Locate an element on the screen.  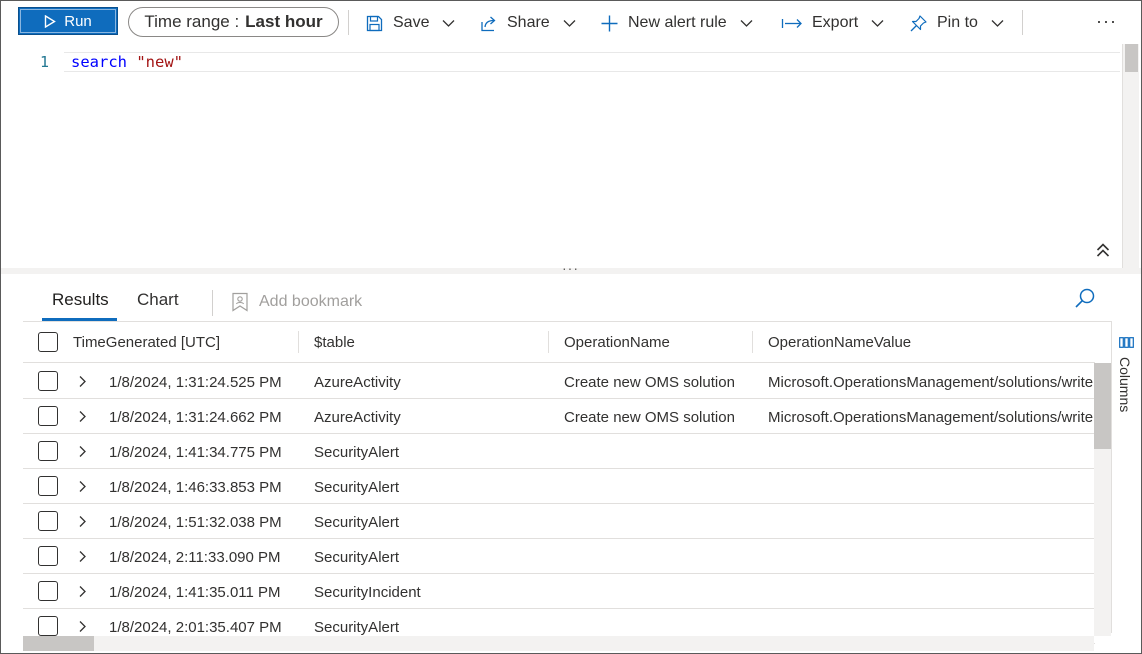
export-icon is located at coordinates (791, 23).